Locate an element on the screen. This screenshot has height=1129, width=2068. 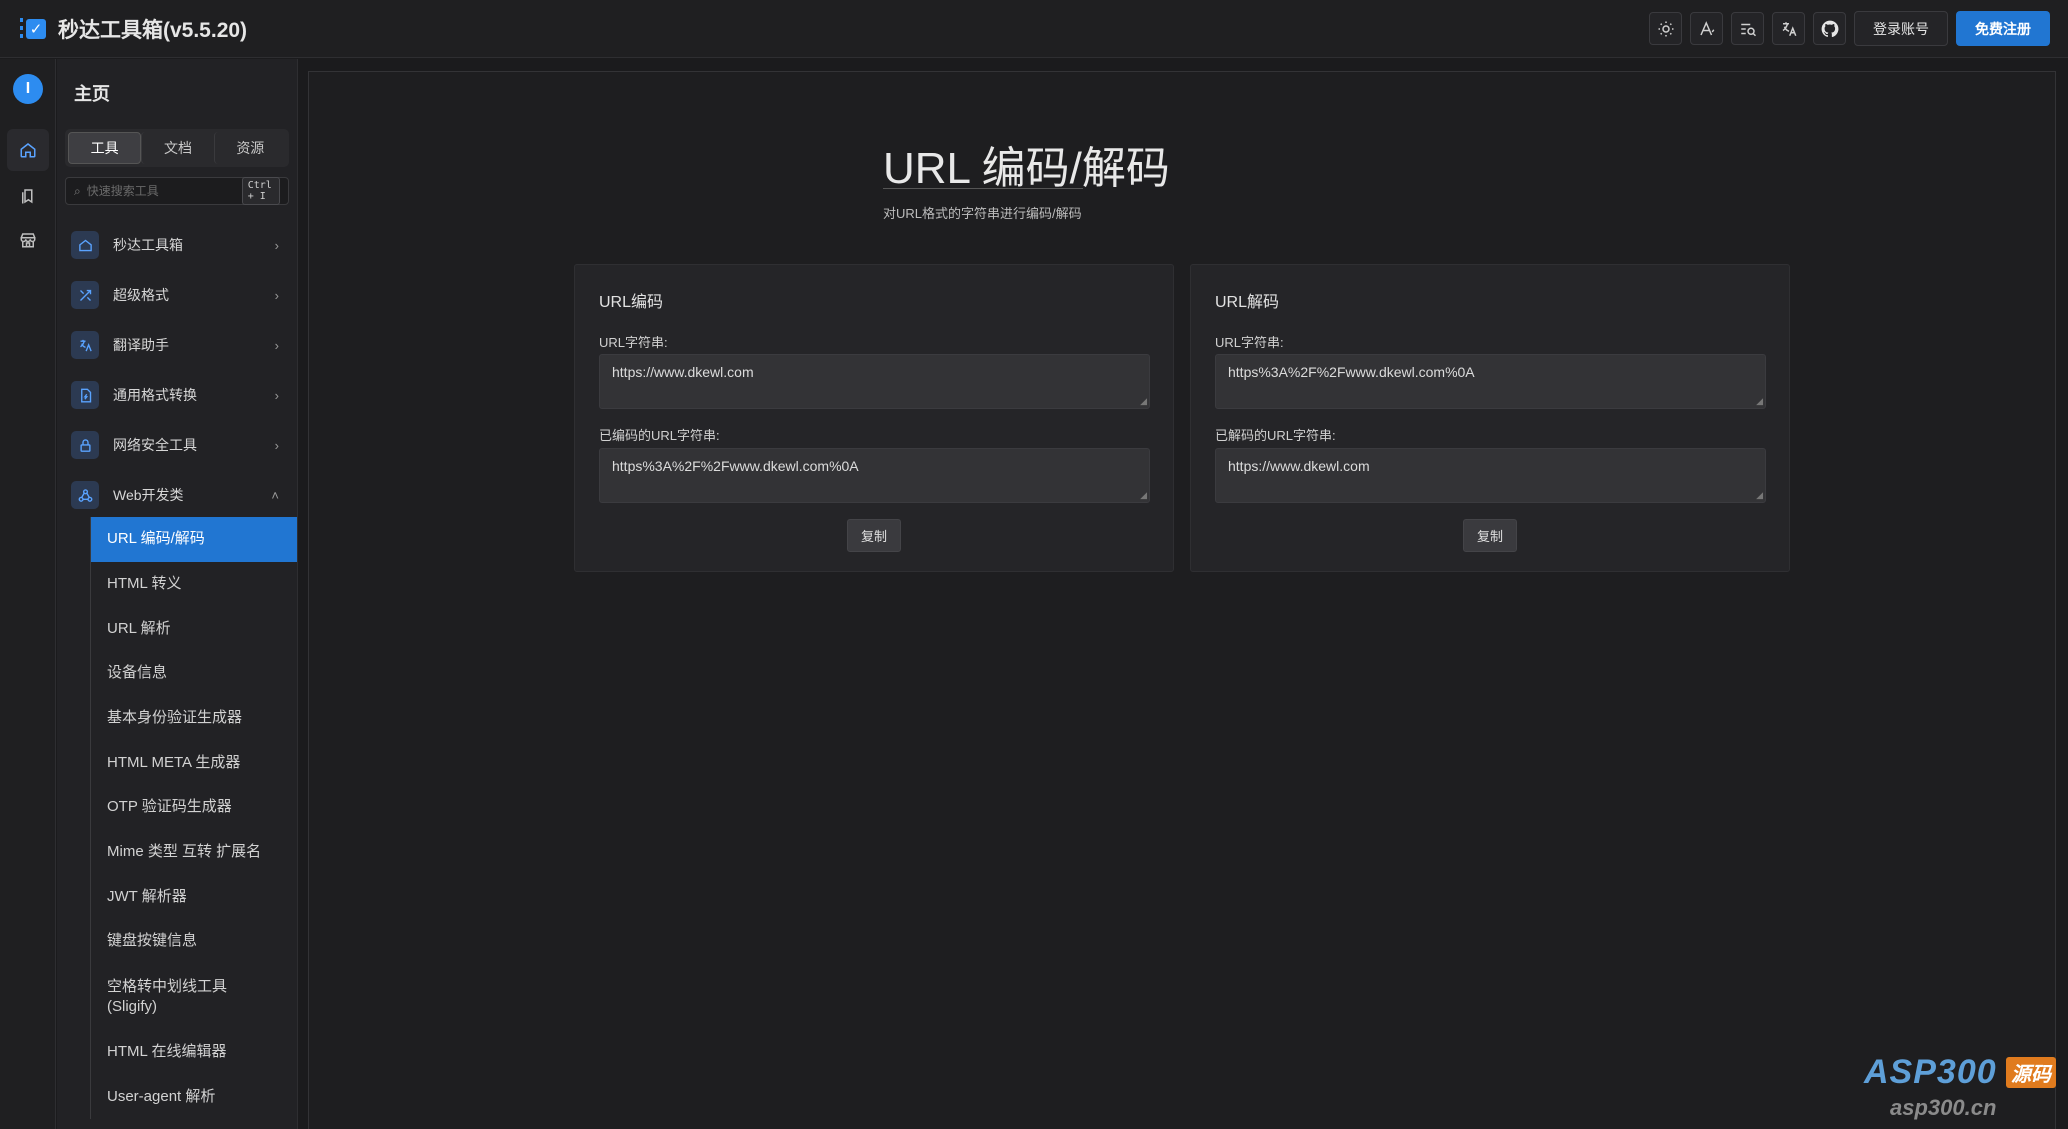
category-miaoda-toolbox: 秒达工具箱 › is located at coordinates (177, 245).